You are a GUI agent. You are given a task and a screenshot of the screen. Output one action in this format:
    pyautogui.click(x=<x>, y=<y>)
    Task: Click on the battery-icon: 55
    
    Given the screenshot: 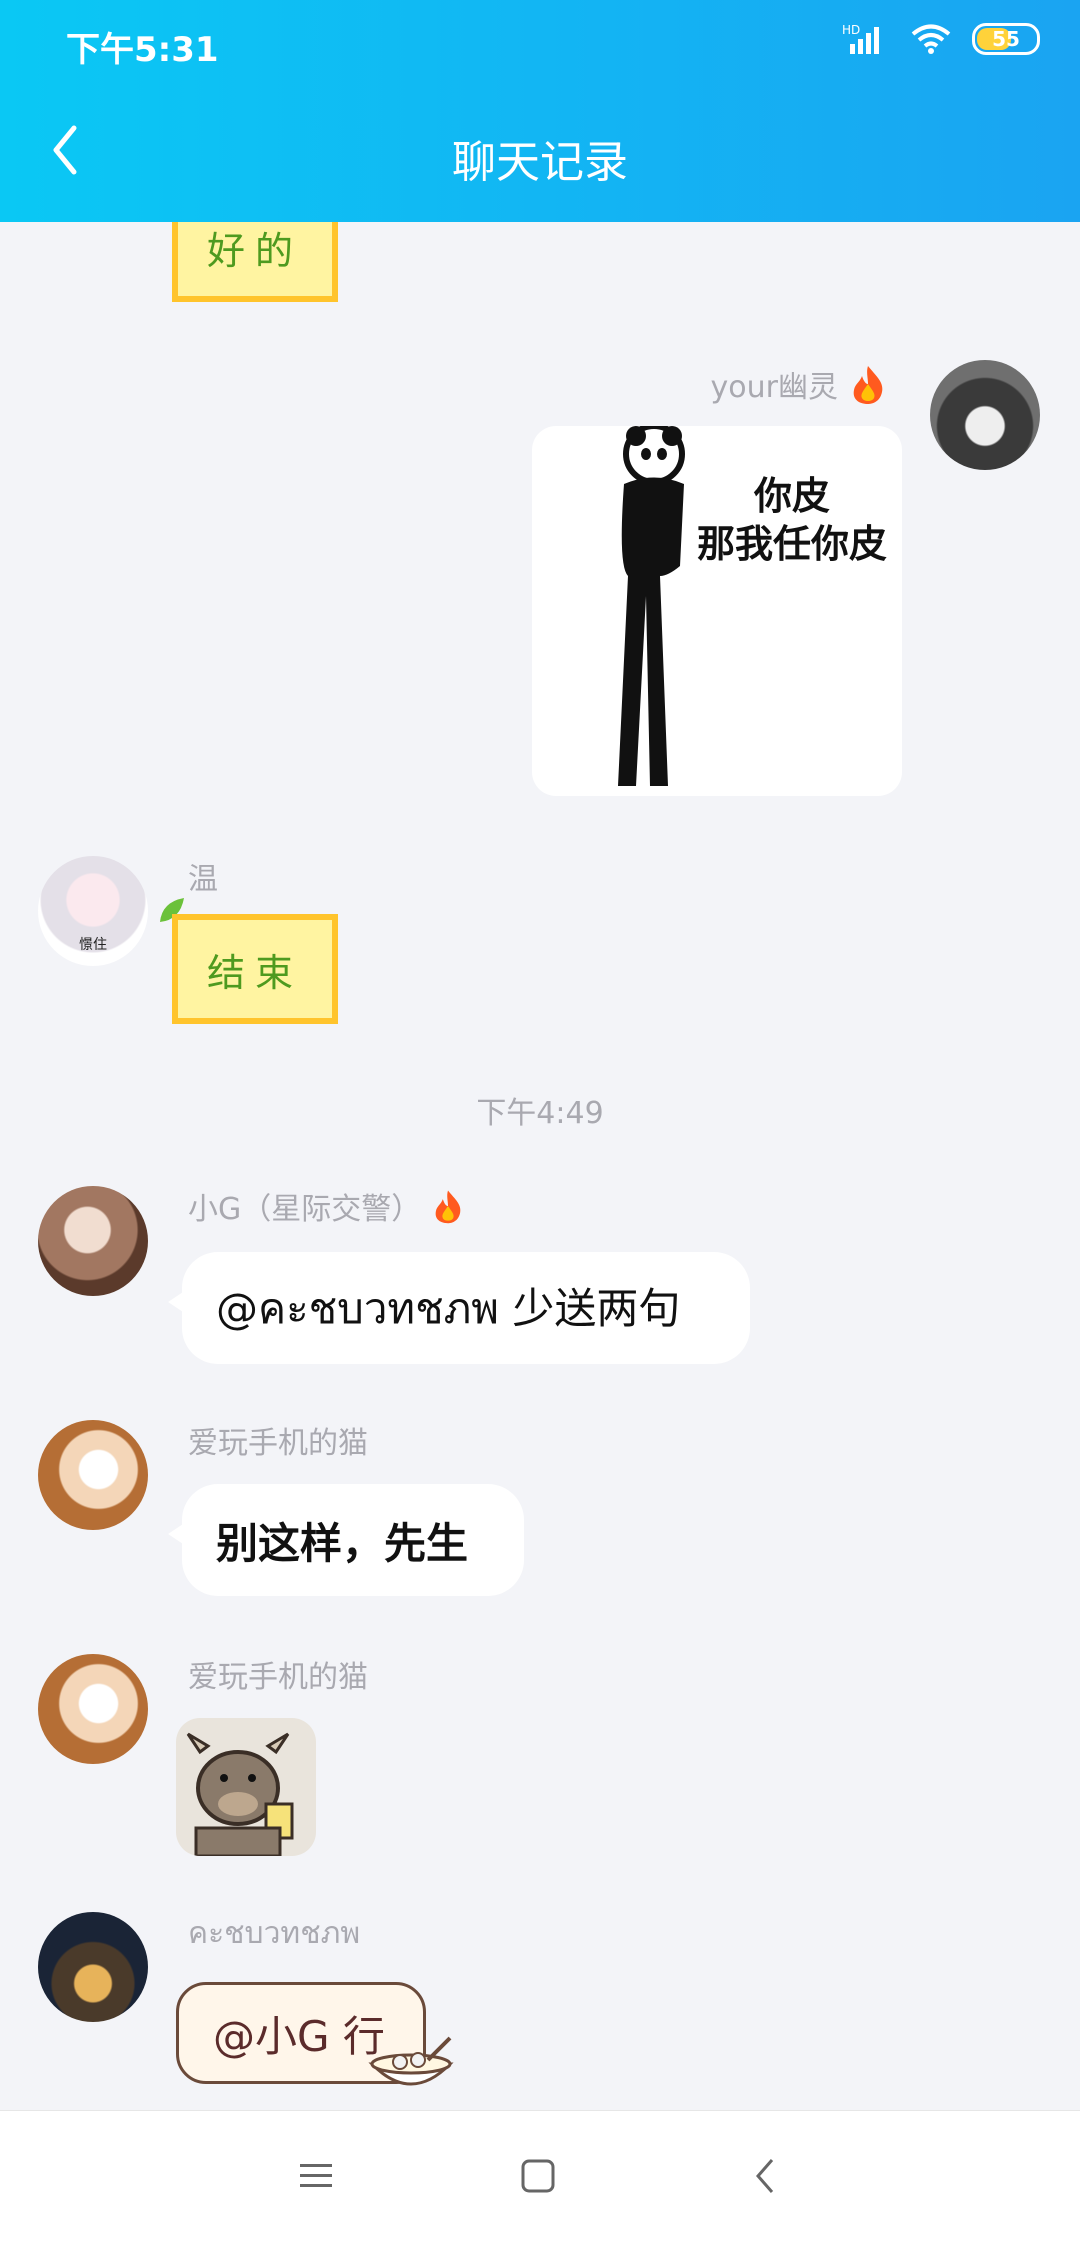 What is the action you would take?
    pyautogui.click(x=1006, y=39)
    